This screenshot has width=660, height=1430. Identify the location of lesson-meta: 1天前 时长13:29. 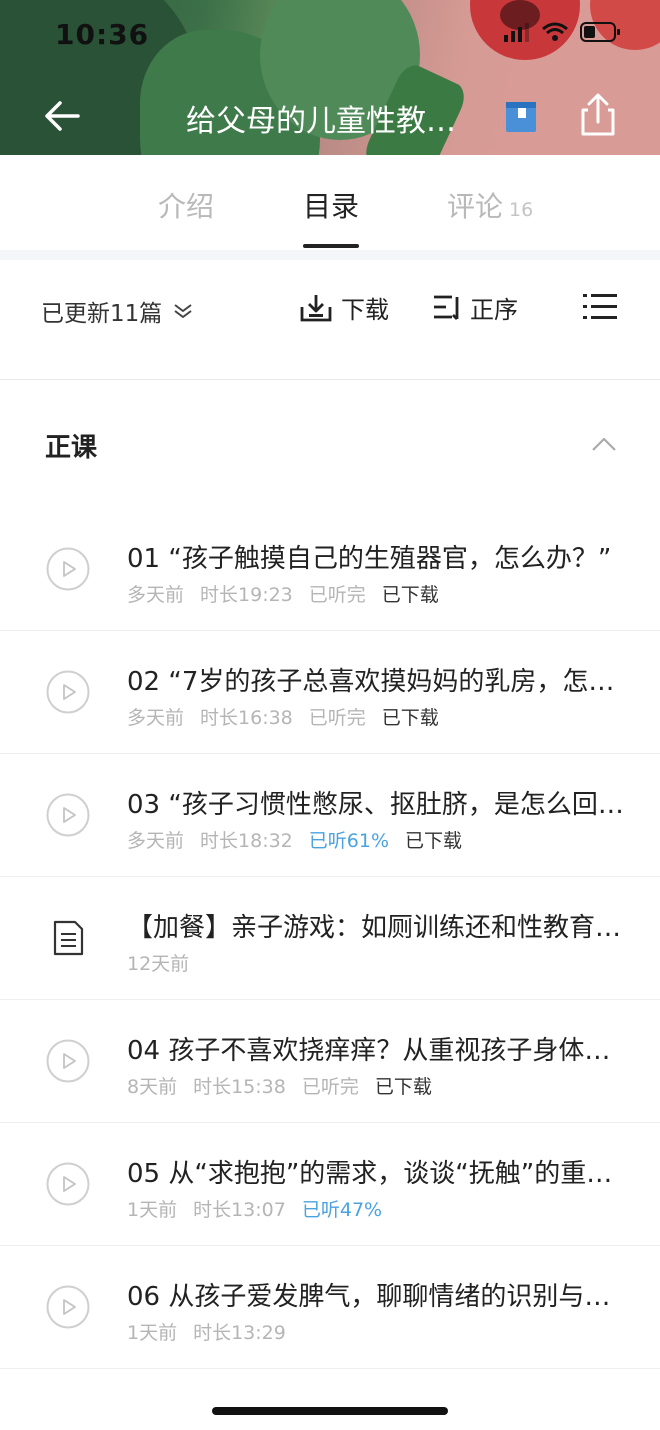
(206, 1331).